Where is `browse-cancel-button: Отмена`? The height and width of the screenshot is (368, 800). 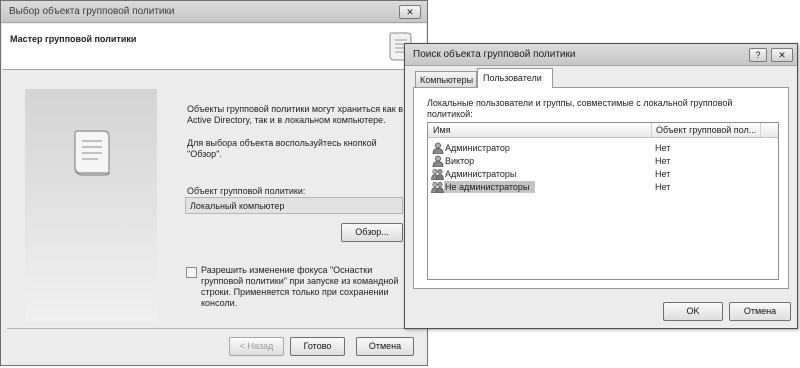
browse-cancel-button: Отмена is located at coordinates (760, 311).